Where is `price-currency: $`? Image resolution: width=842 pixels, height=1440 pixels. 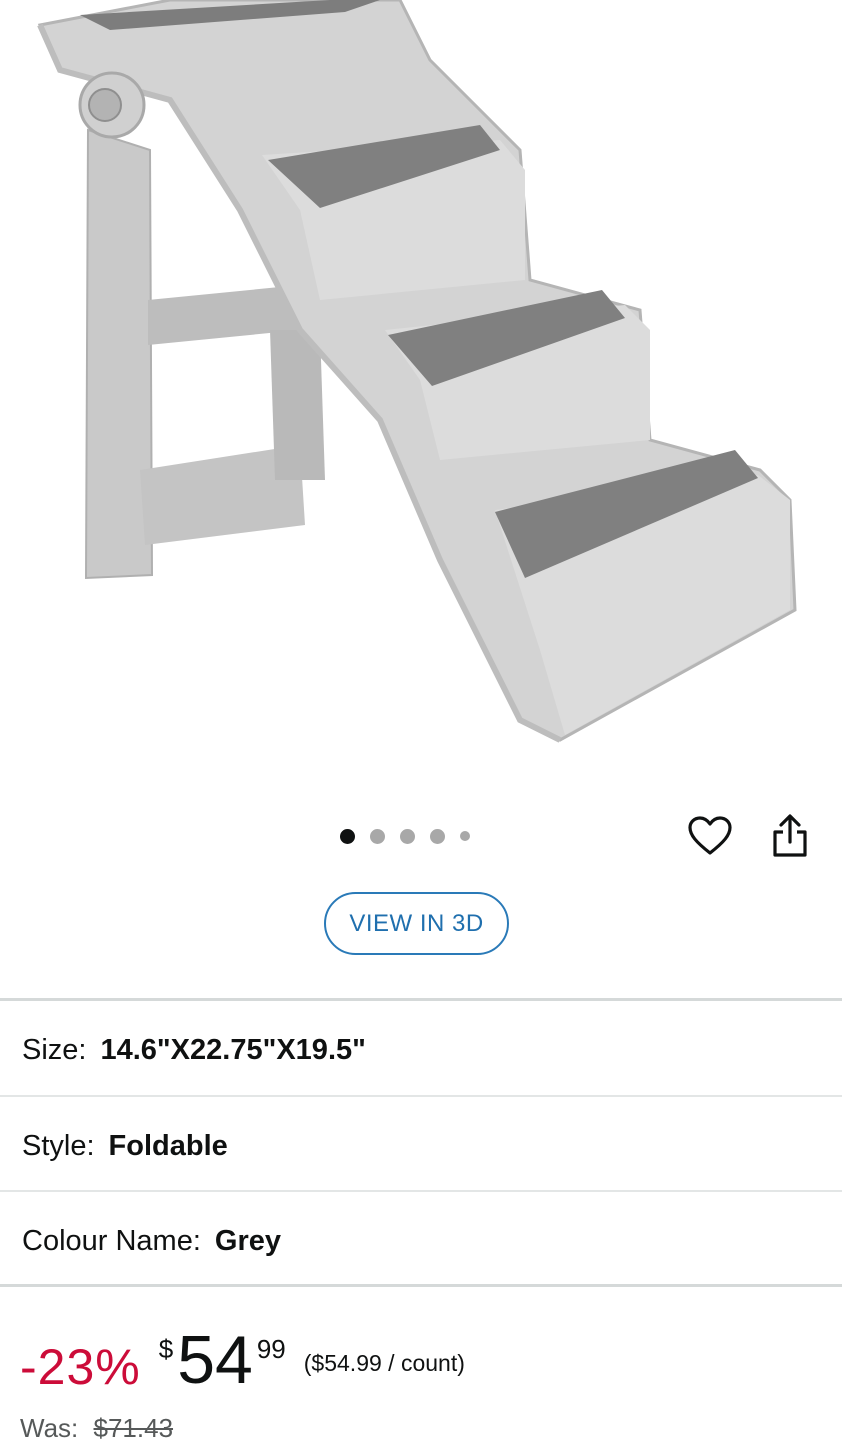 price-currency: $ is located at coordinates (166, 1349).